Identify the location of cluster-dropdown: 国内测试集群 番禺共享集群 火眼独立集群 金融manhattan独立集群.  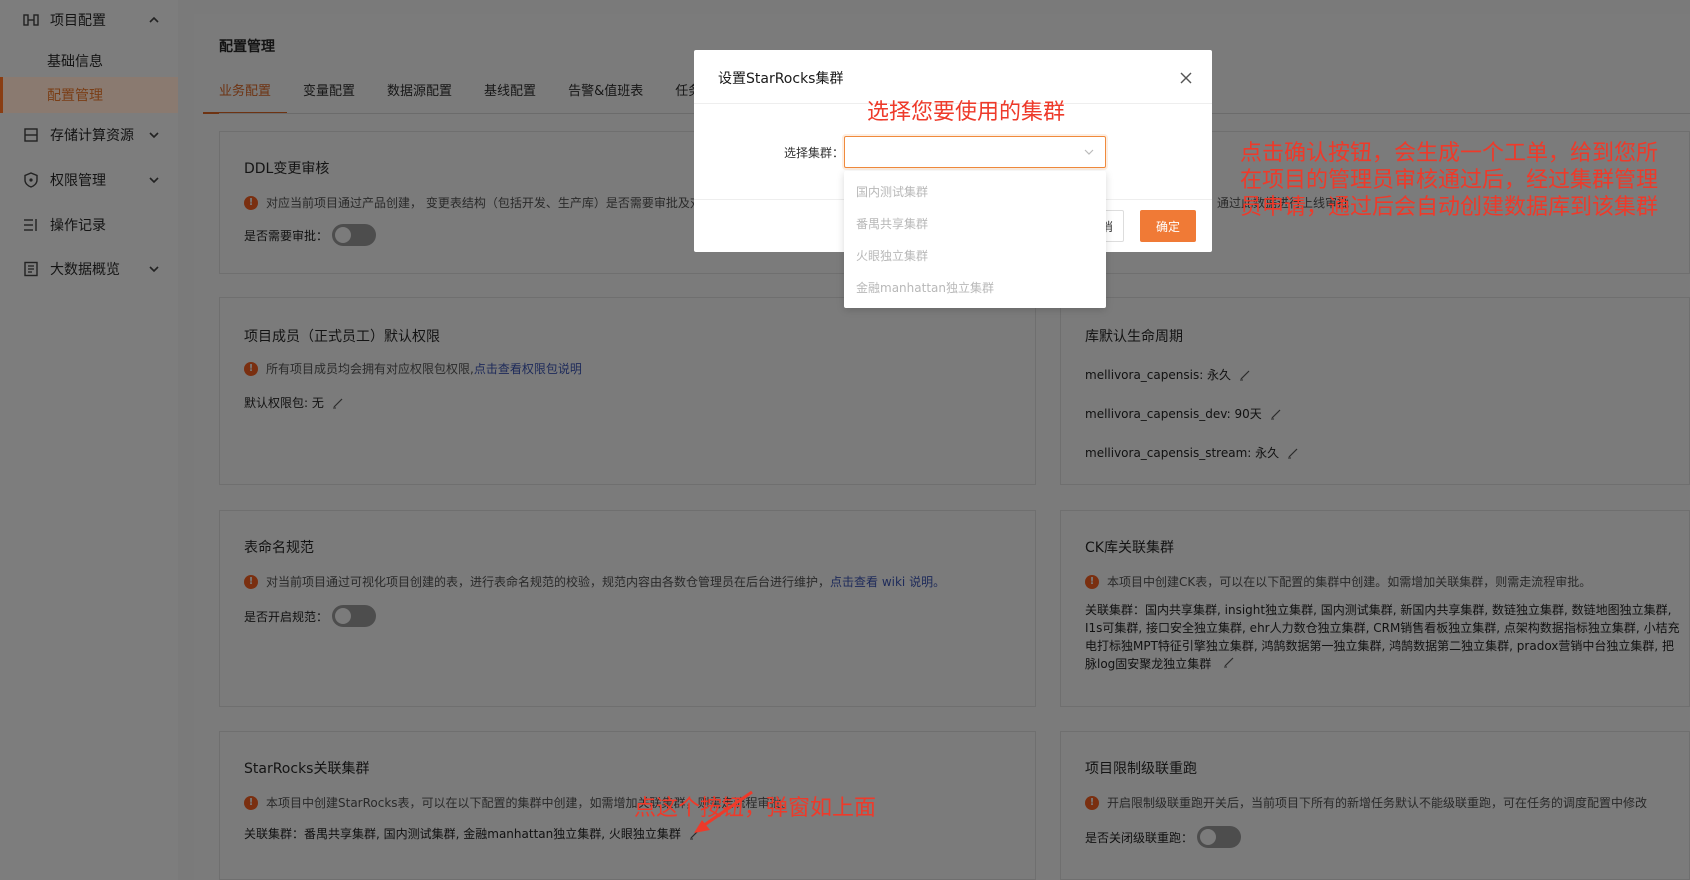
(975, 239).